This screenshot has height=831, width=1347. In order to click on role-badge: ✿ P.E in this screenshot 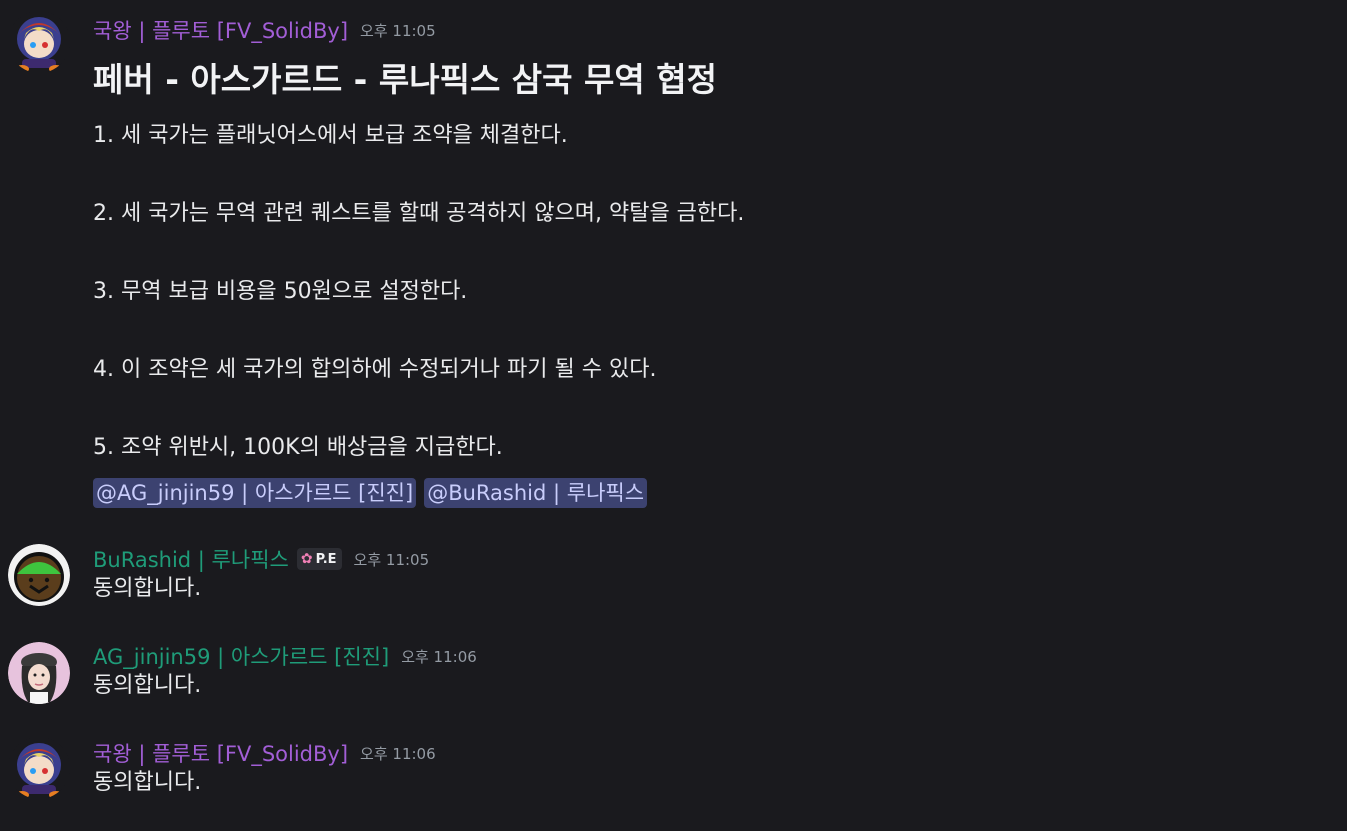, I will do `click(319, 559)`.